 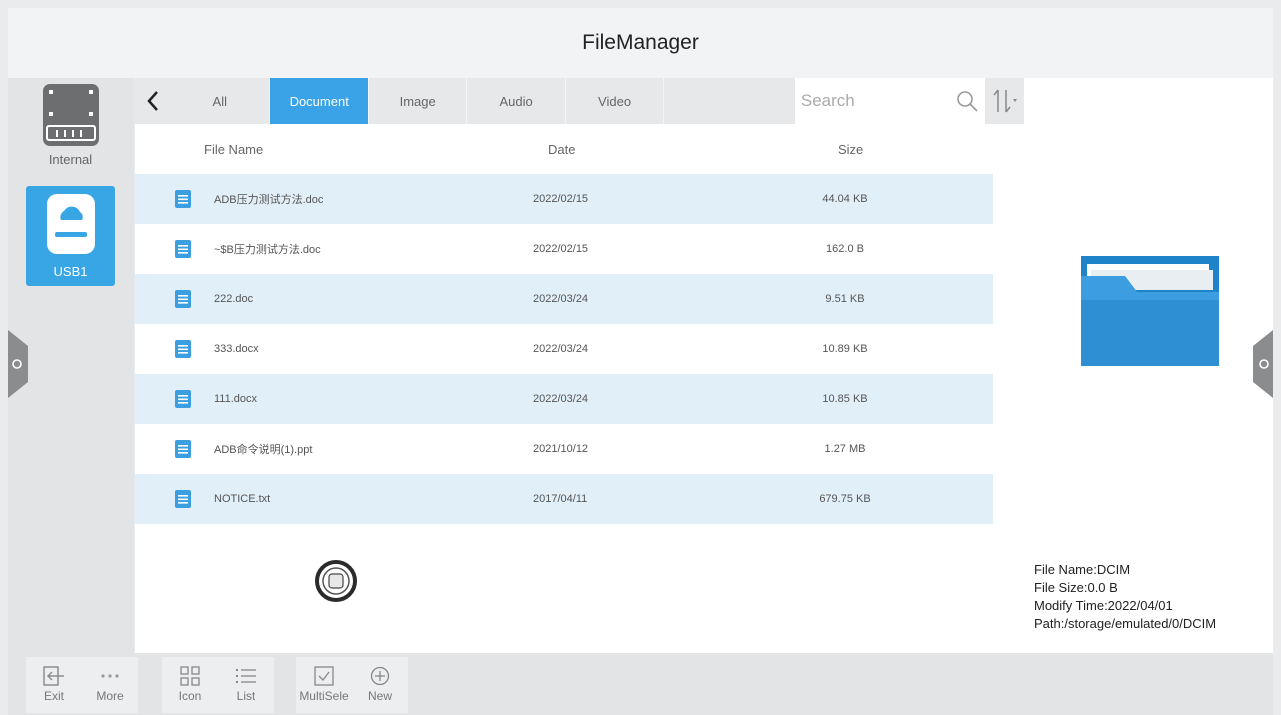 I want to click on table-row: ADB命令说明(1).ppt 2021/10/12 1.27 MB, so click(x=564, y=449).